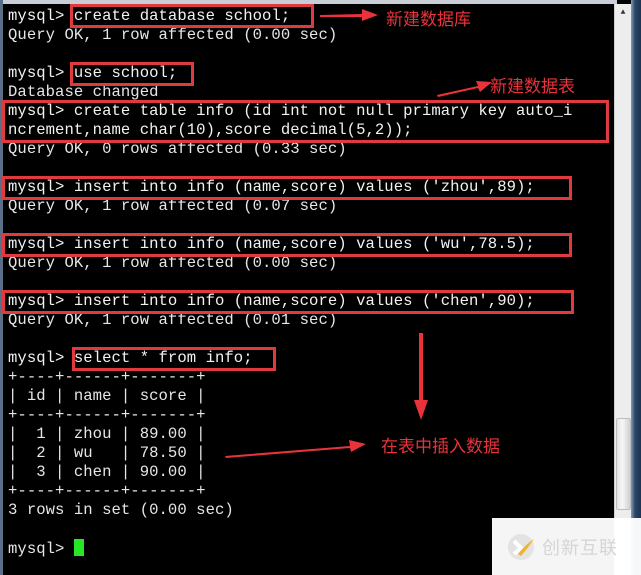  What do you see at coordinates (532, 87) in the screenshot?
I see `annotation-create-table: 新建数据表` at bounding box center [532, 87].